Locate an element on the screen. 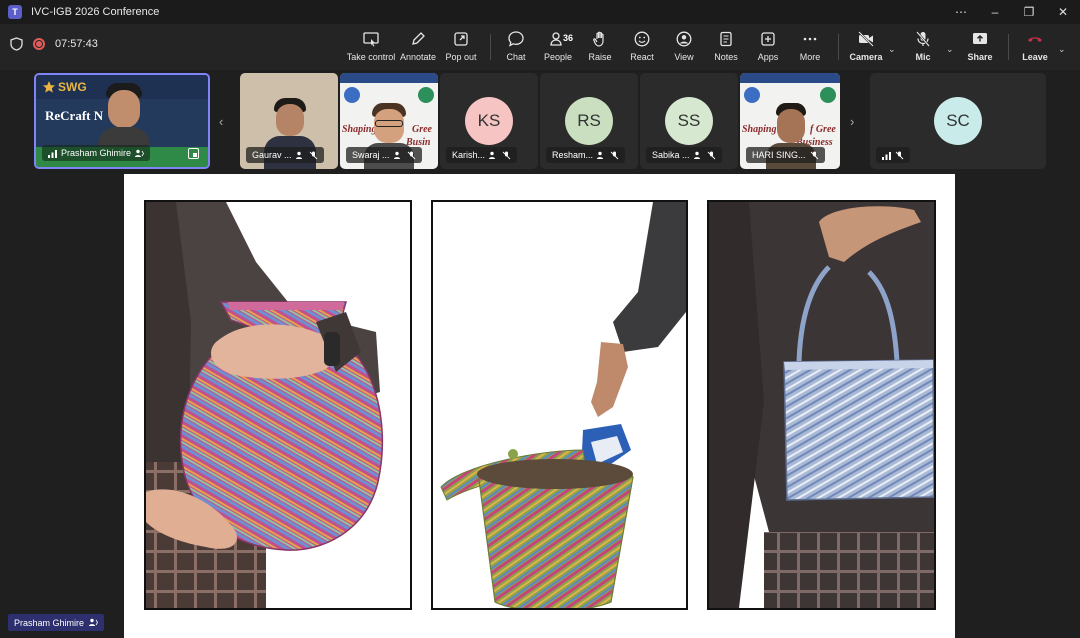 Image resolution: width=1080 pixels, height=638 pixels. presenter-name-badge: Prasham Ghimire is located at coordinates (56, 622).